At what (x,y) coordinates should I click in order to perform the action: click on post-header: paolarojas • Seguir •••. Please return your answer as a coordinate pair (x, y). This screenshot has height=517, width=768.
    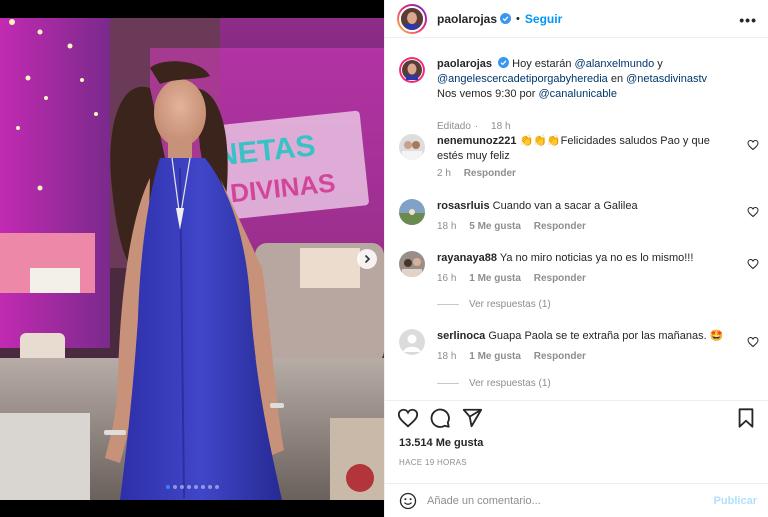
    Looking at the image, I should click on (576, 19).